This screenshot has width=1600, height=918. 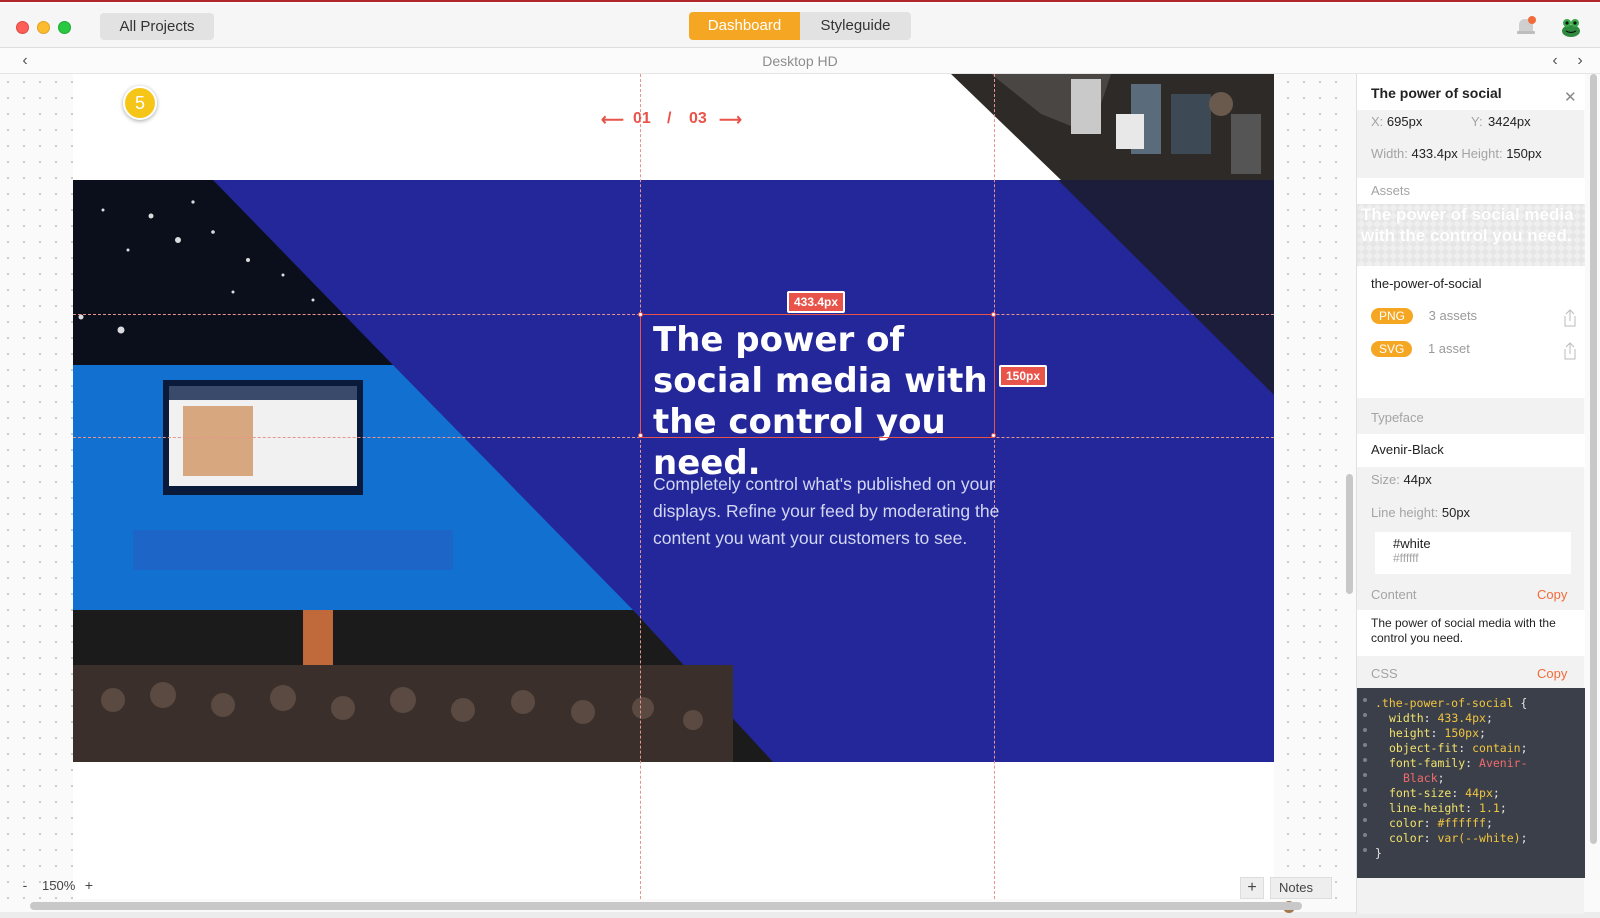 I want to click on typeface-value: Avenir-Black, so click(x=1407, y=449).